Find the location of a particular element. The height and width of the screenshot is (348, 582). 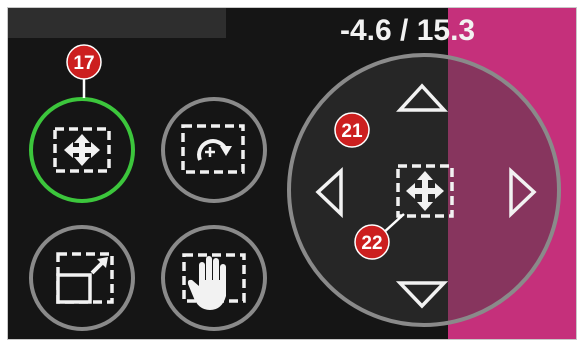

callout-label: 17 is located at coordinates (83, 63).